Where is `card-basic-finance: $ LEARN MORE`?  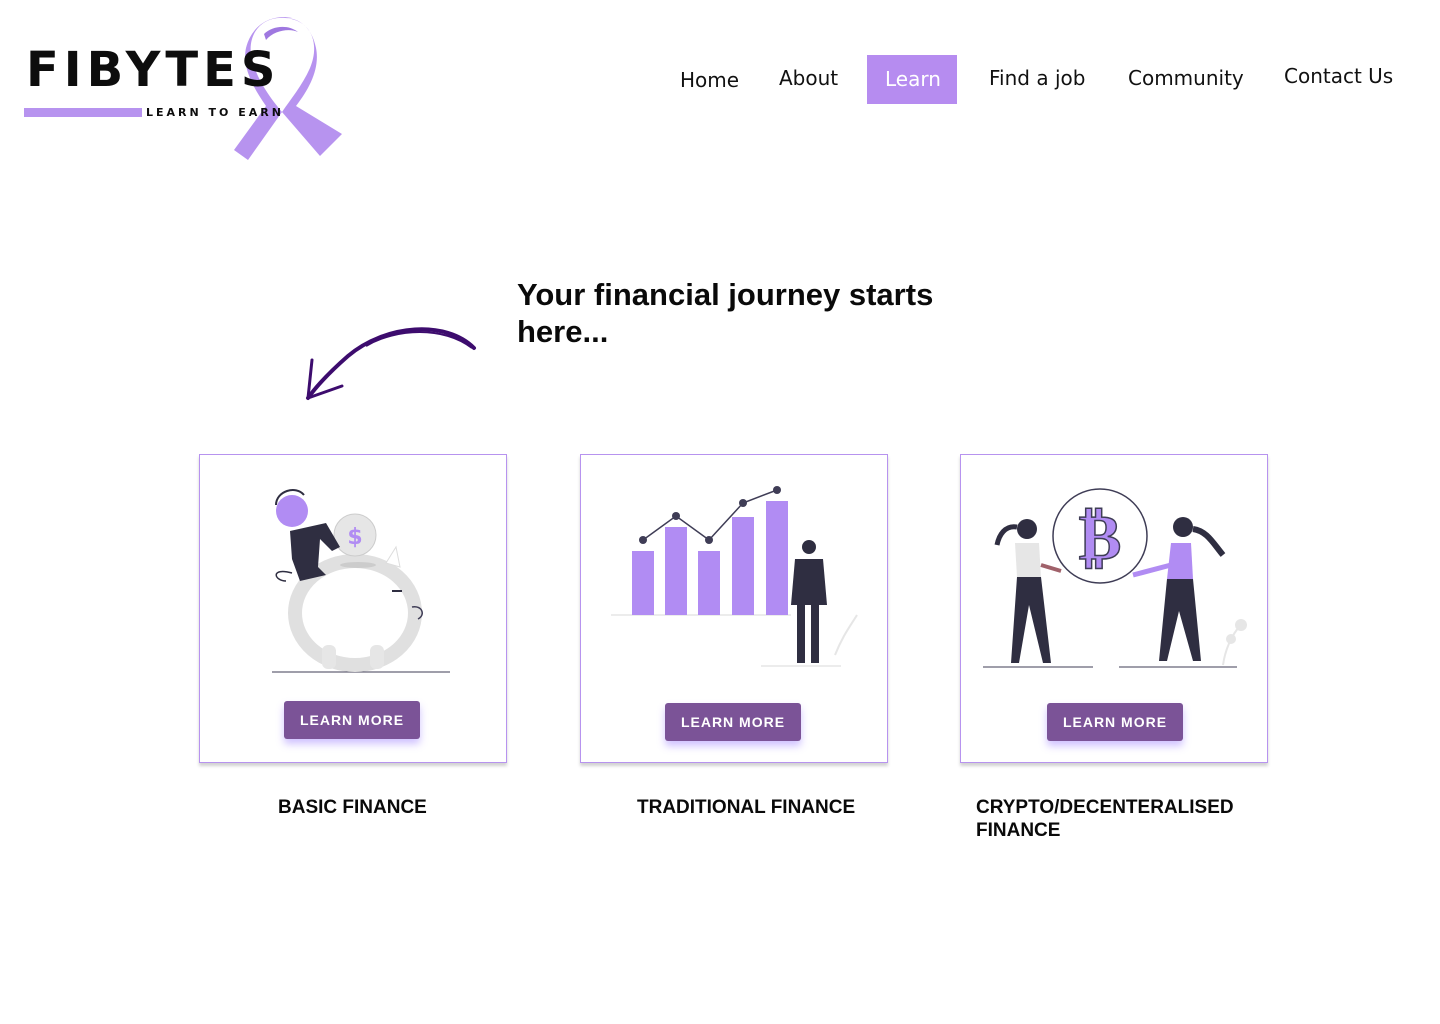
card-basic-finance: $ LEARN MORE is located at coordinates (353, 608).